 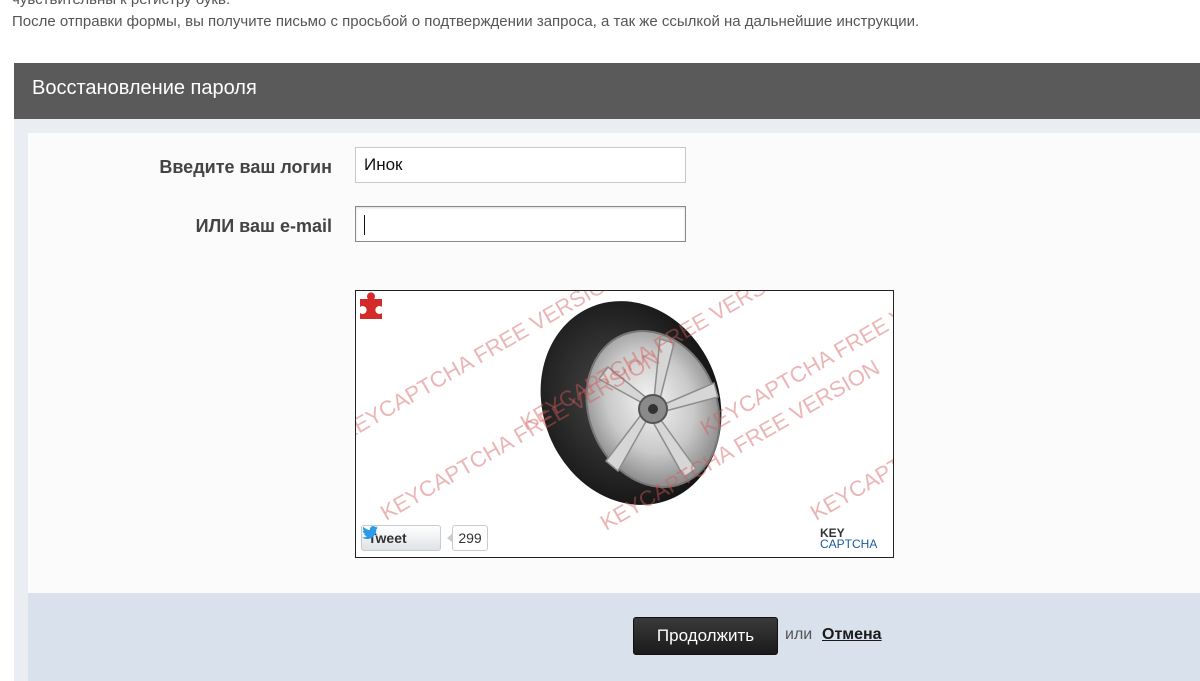 What do you see at coordinates (263, 226) in the screenshot?
I see `email-label: ИЛИ ваш e-mail` at bounding box center [263, 226].